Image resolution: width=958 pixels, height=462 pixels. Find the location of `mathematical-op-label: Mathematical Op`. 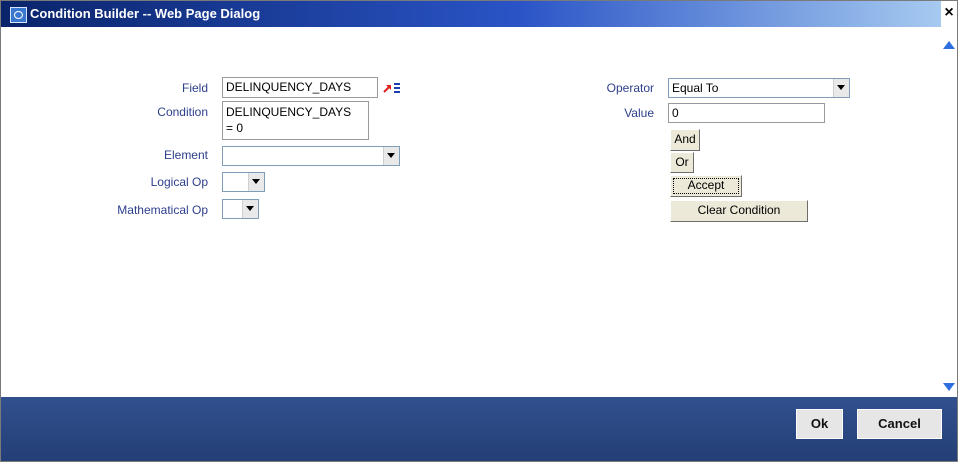

mathematical-op-label: Mathematical Op is located at coordinates (162, 210).